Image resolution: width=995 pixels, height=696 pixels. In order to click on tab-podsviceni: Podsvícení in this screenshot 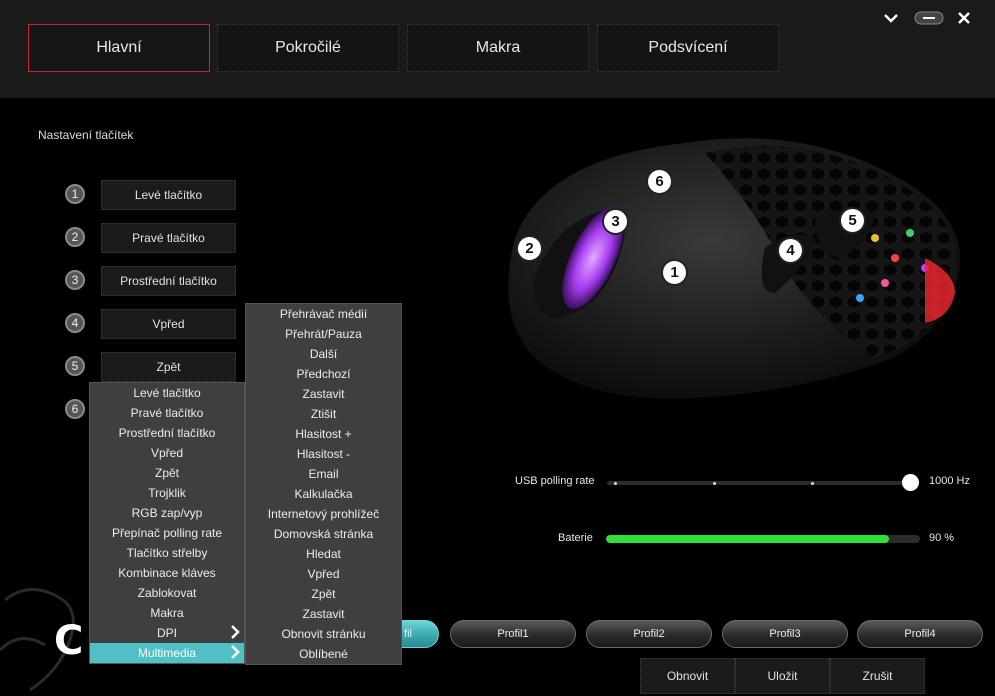, I will do `click(688, 48)`.